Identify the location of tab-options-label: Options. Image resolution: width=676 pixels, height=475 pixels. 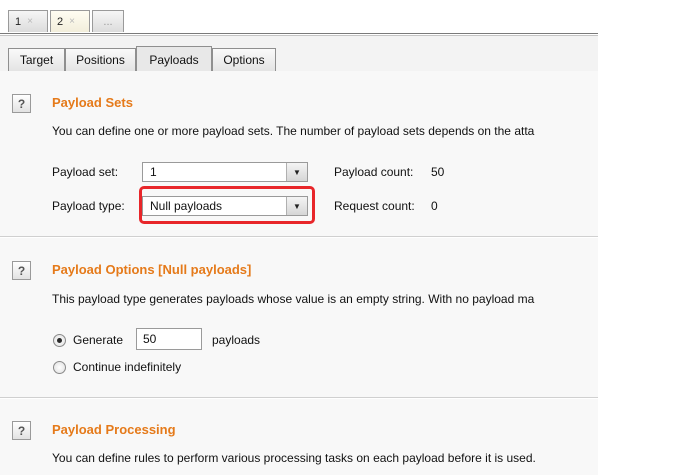
(244, 60).